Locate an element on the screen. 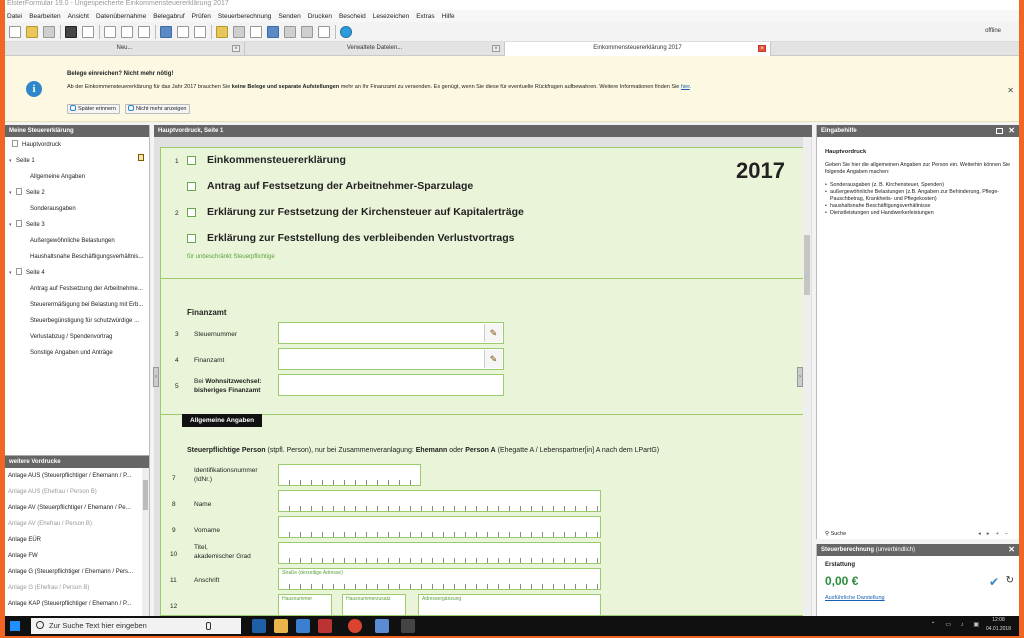  idnr-input is located at coordinates (349, 475).